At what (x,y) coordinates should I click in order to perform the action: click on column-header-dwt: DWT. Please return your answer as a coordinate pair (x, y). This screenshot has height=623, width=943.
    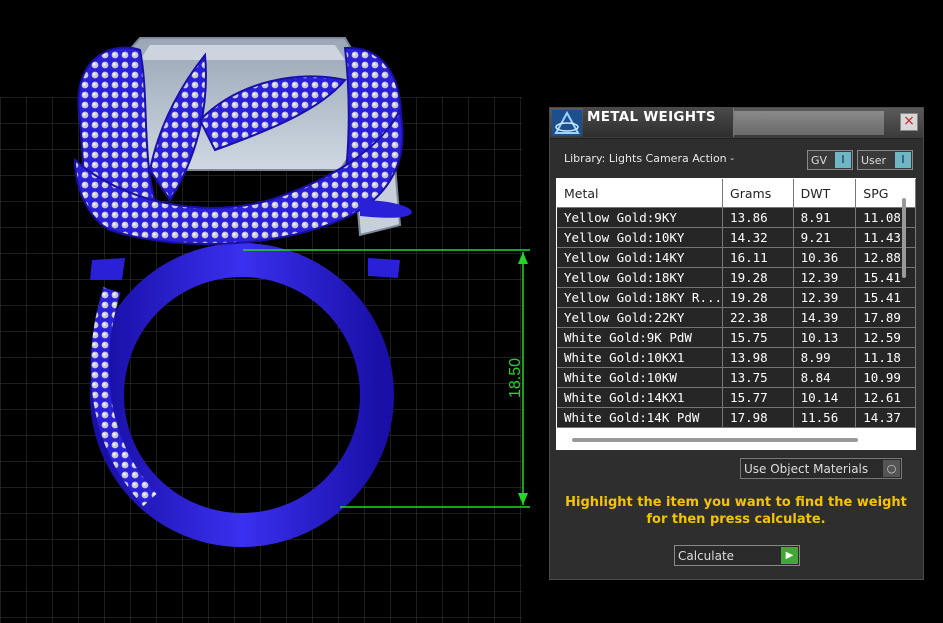
    Looking at the image, I should click on (825, 193).